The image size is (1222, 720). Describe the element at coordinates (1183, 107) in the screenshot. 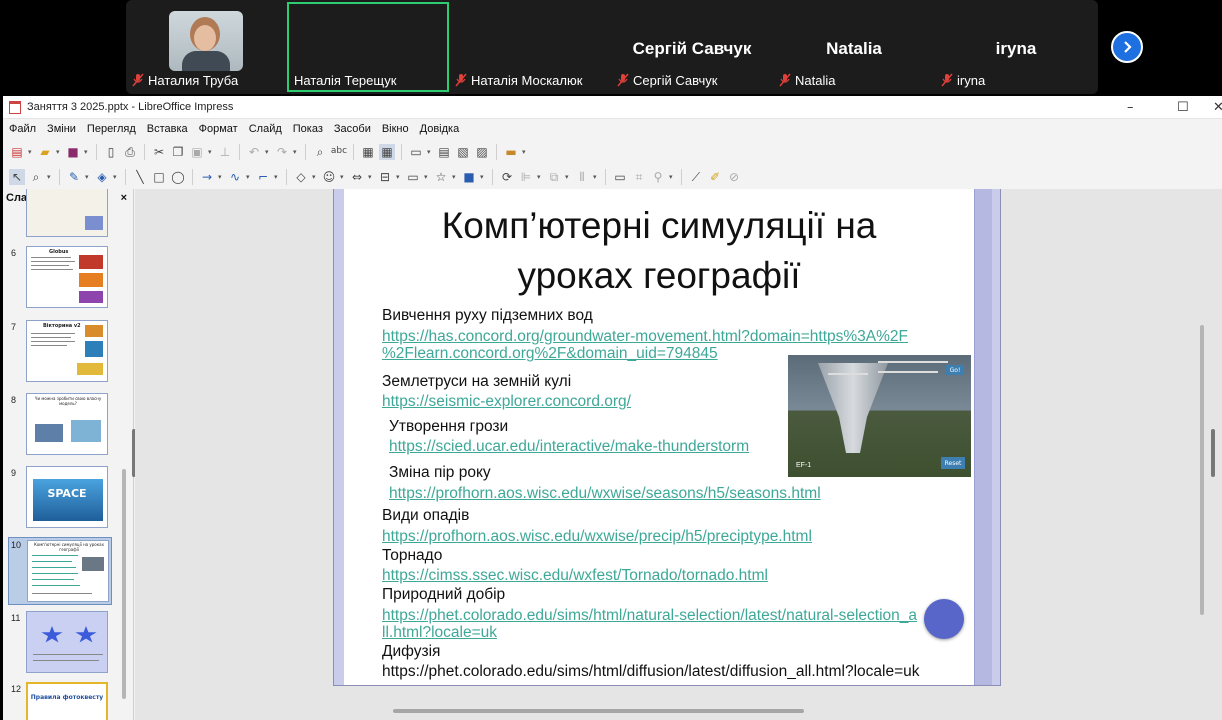

I see `maximize-button: ☐` at that location.